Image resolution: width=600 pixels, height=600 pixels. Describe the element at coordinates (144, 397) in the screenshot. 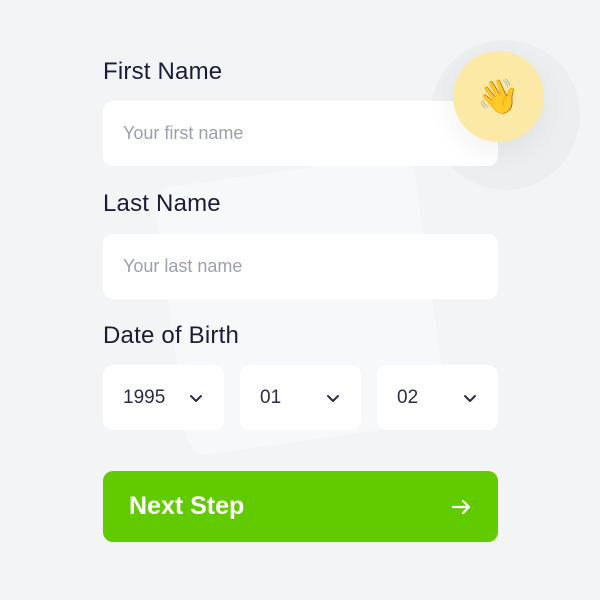

I see `year-select-value: 1995` at that location.